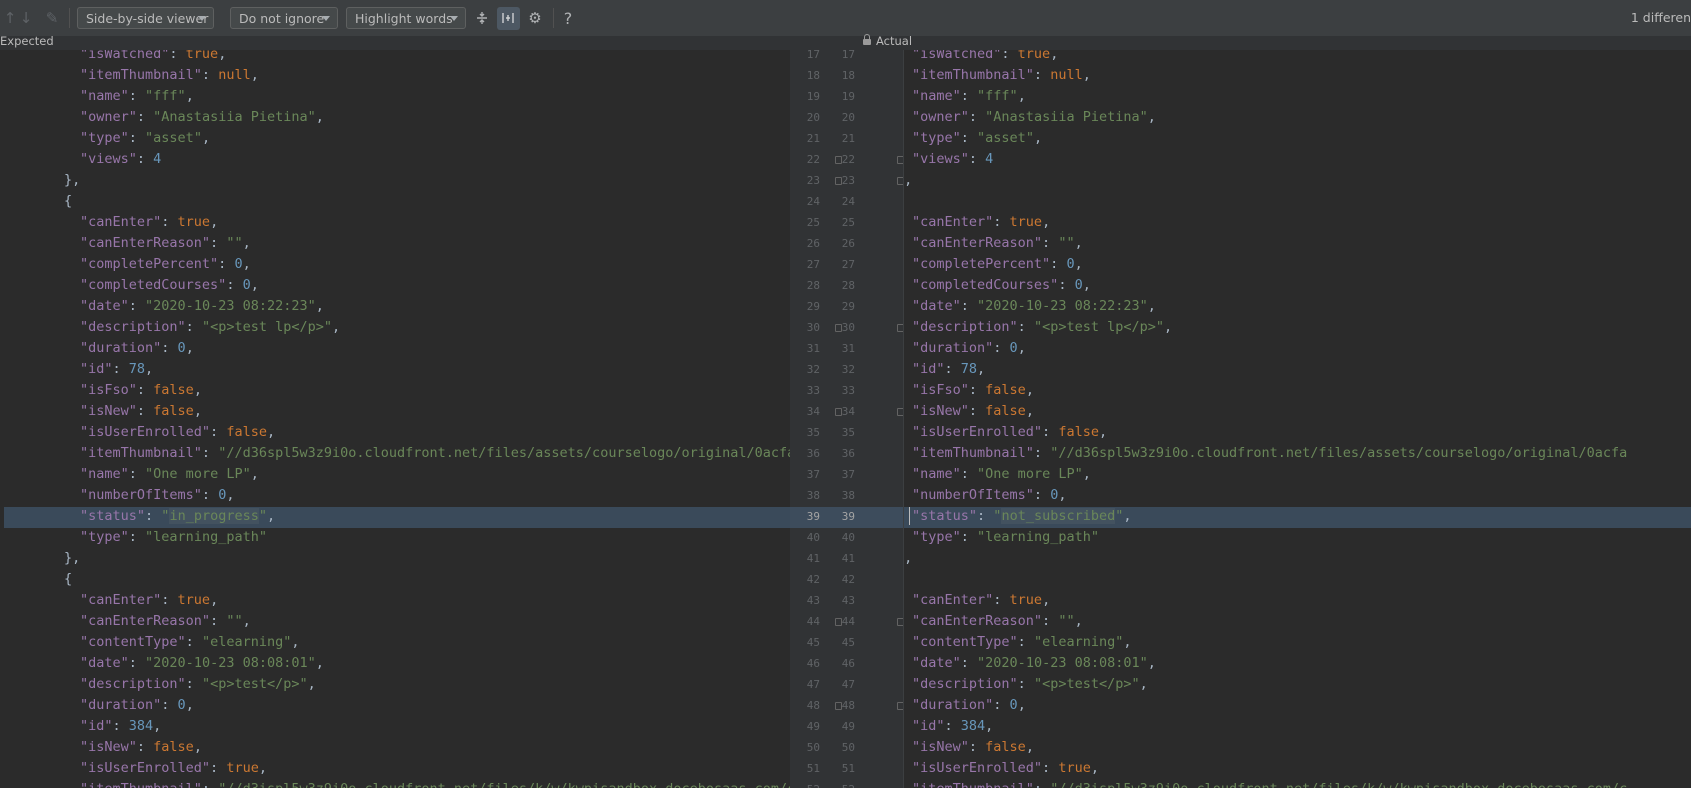 The image size is (1691, 788). I want to click on code-key: "name", so click(104, 96).